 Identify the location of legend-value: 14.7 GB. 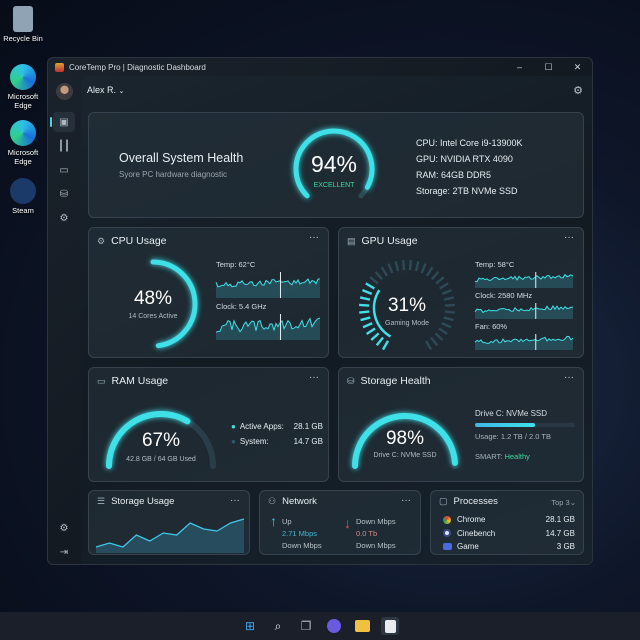
(308, 441).